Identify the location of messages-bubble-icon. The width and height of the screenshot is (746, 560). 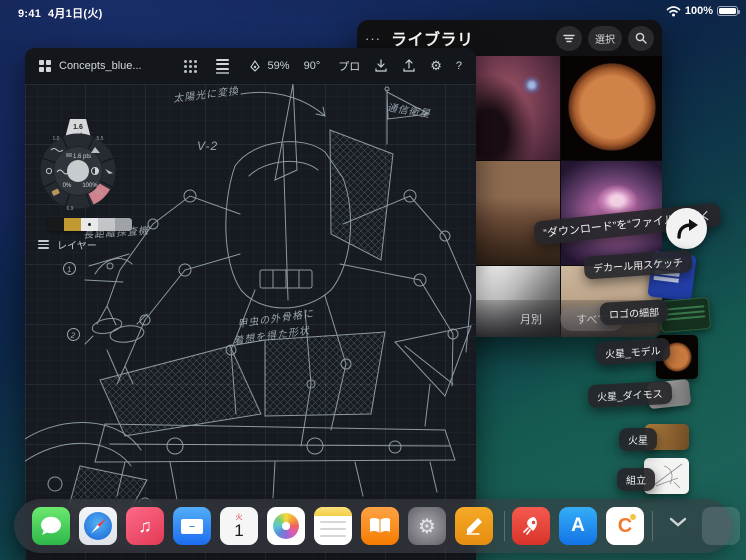
(51, 525).